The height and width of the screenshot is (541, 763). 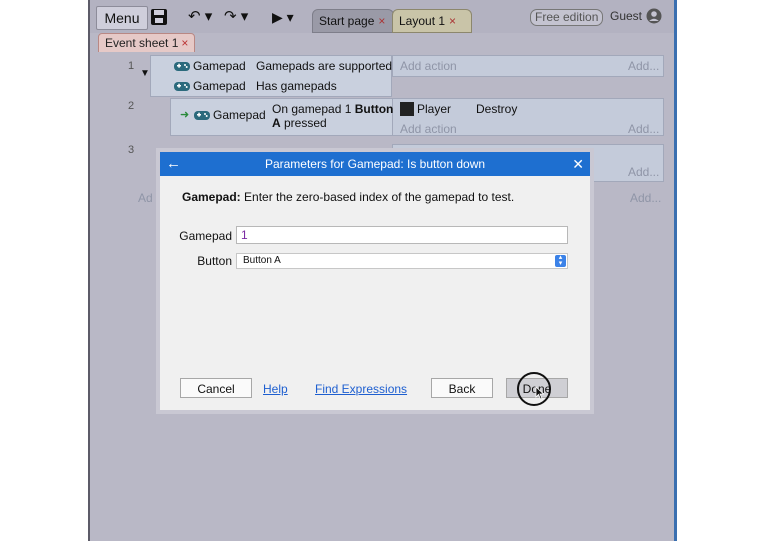 What do you see at coordinates (654, 16) in the screenshot?
I see `user-icon` at bounding box center [654, 16].